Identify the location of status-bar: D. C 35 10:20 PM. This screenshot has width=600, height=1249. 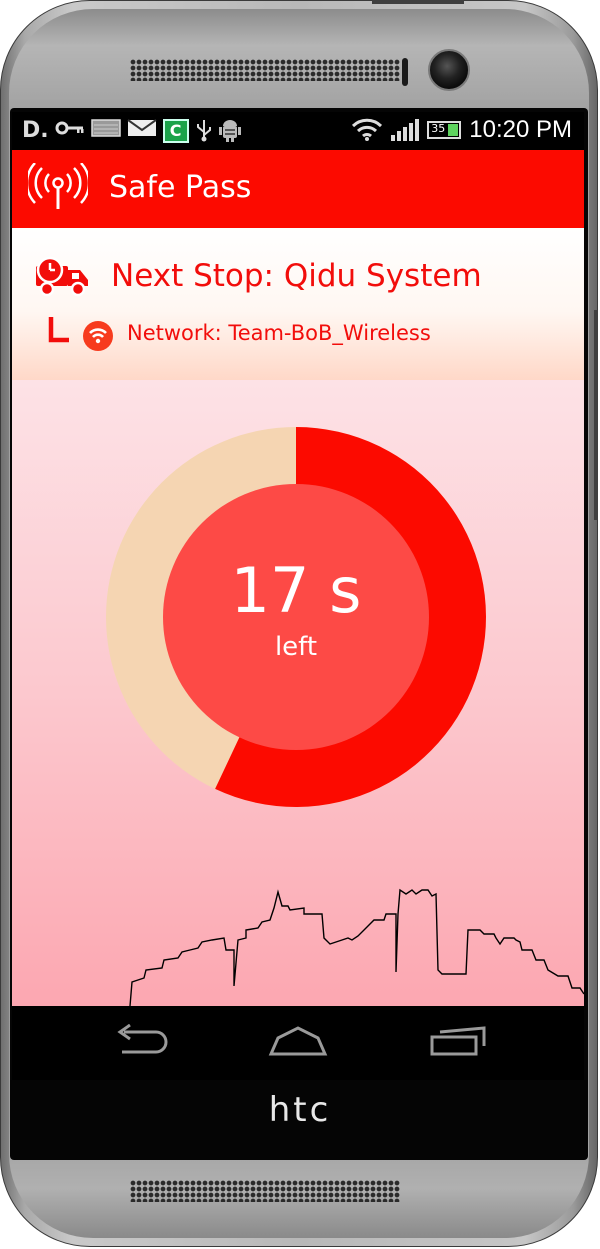
(298, 131).